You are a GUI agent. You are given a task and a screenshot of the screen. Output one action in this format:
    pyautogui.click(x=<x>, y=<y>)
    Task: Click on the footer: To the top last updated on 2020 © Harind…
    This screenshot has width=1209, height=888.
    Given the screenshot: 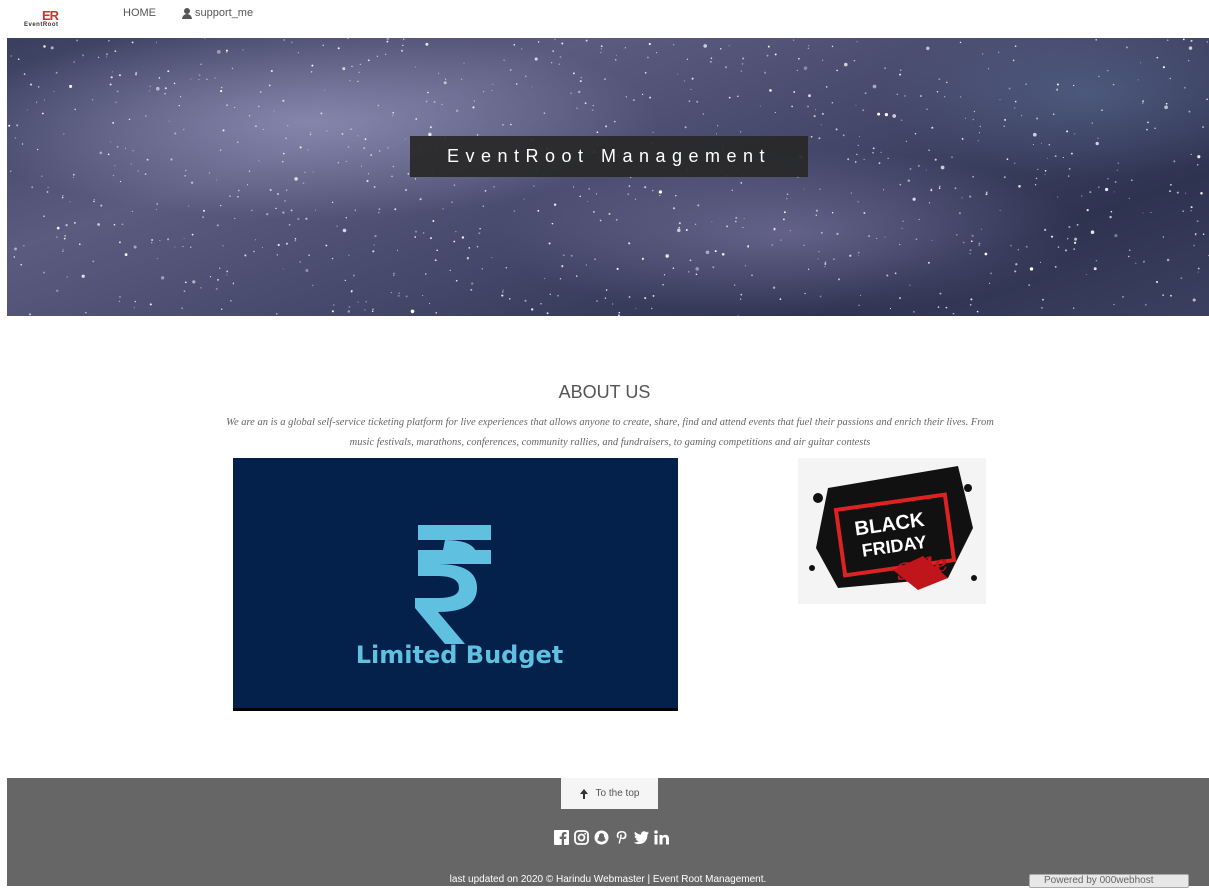 What is the action you would take?
    pyautogui.click(x=608, y=833)
    